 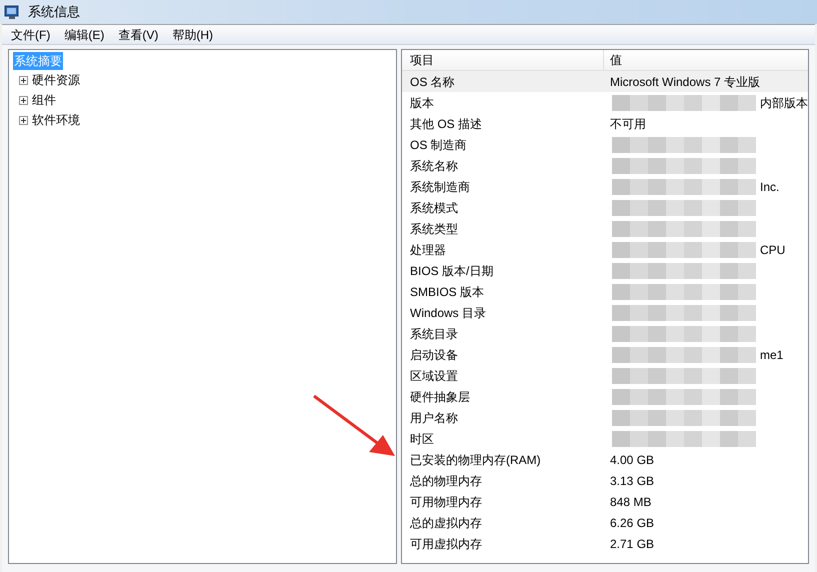 What do you see at coordinates (446, 544) in the screenshot?
I see `table-cell-text: 可用虚拟内存` at bounding box center [446, 544].